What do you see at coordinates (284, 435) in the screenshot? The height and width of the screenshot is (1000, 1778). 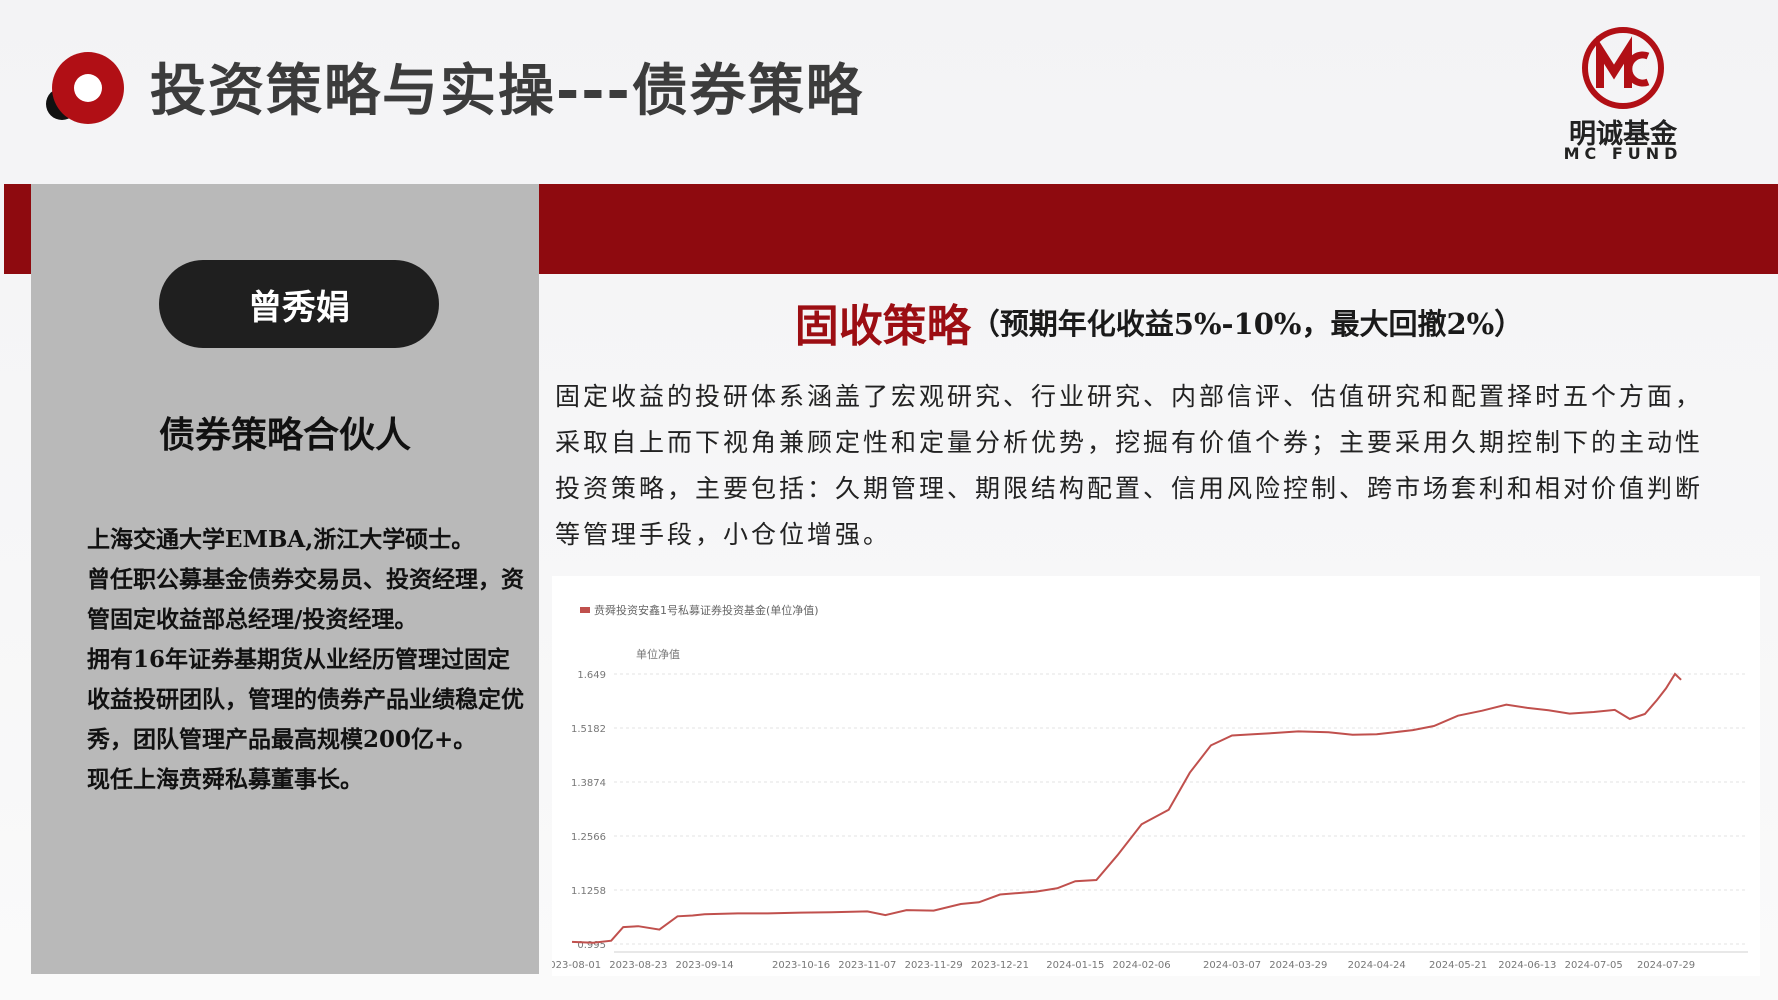 I see `profile-role: 债券策略合伙人` at bounding box center [284, 435].